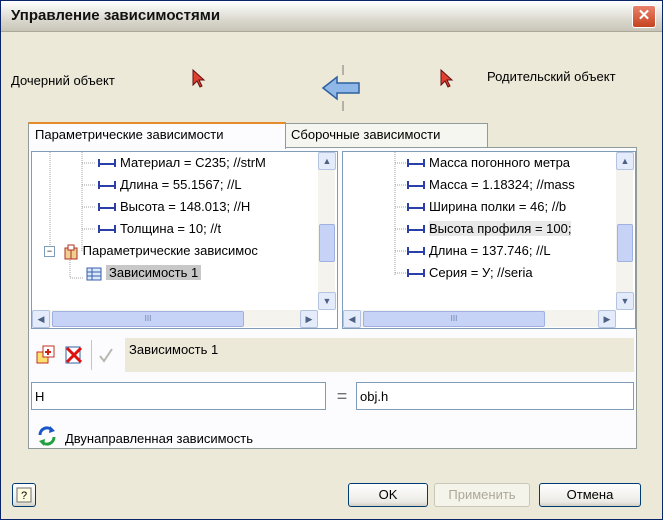 This screenshot has width=663, height=520. I want to click on direction-indicator, so click(343, 88).